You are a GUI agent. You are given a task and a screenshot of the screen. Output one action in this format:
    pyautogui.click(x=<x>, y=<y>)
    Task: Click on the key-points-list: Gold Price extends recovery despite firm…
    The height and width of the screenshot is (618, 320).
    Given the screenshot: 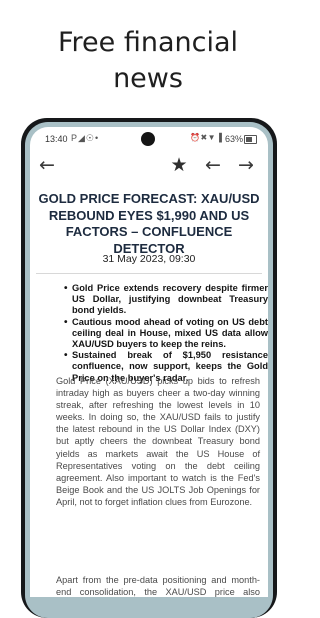 What is the action you would take?
    pyautogui.click(x=165, y=333)
    